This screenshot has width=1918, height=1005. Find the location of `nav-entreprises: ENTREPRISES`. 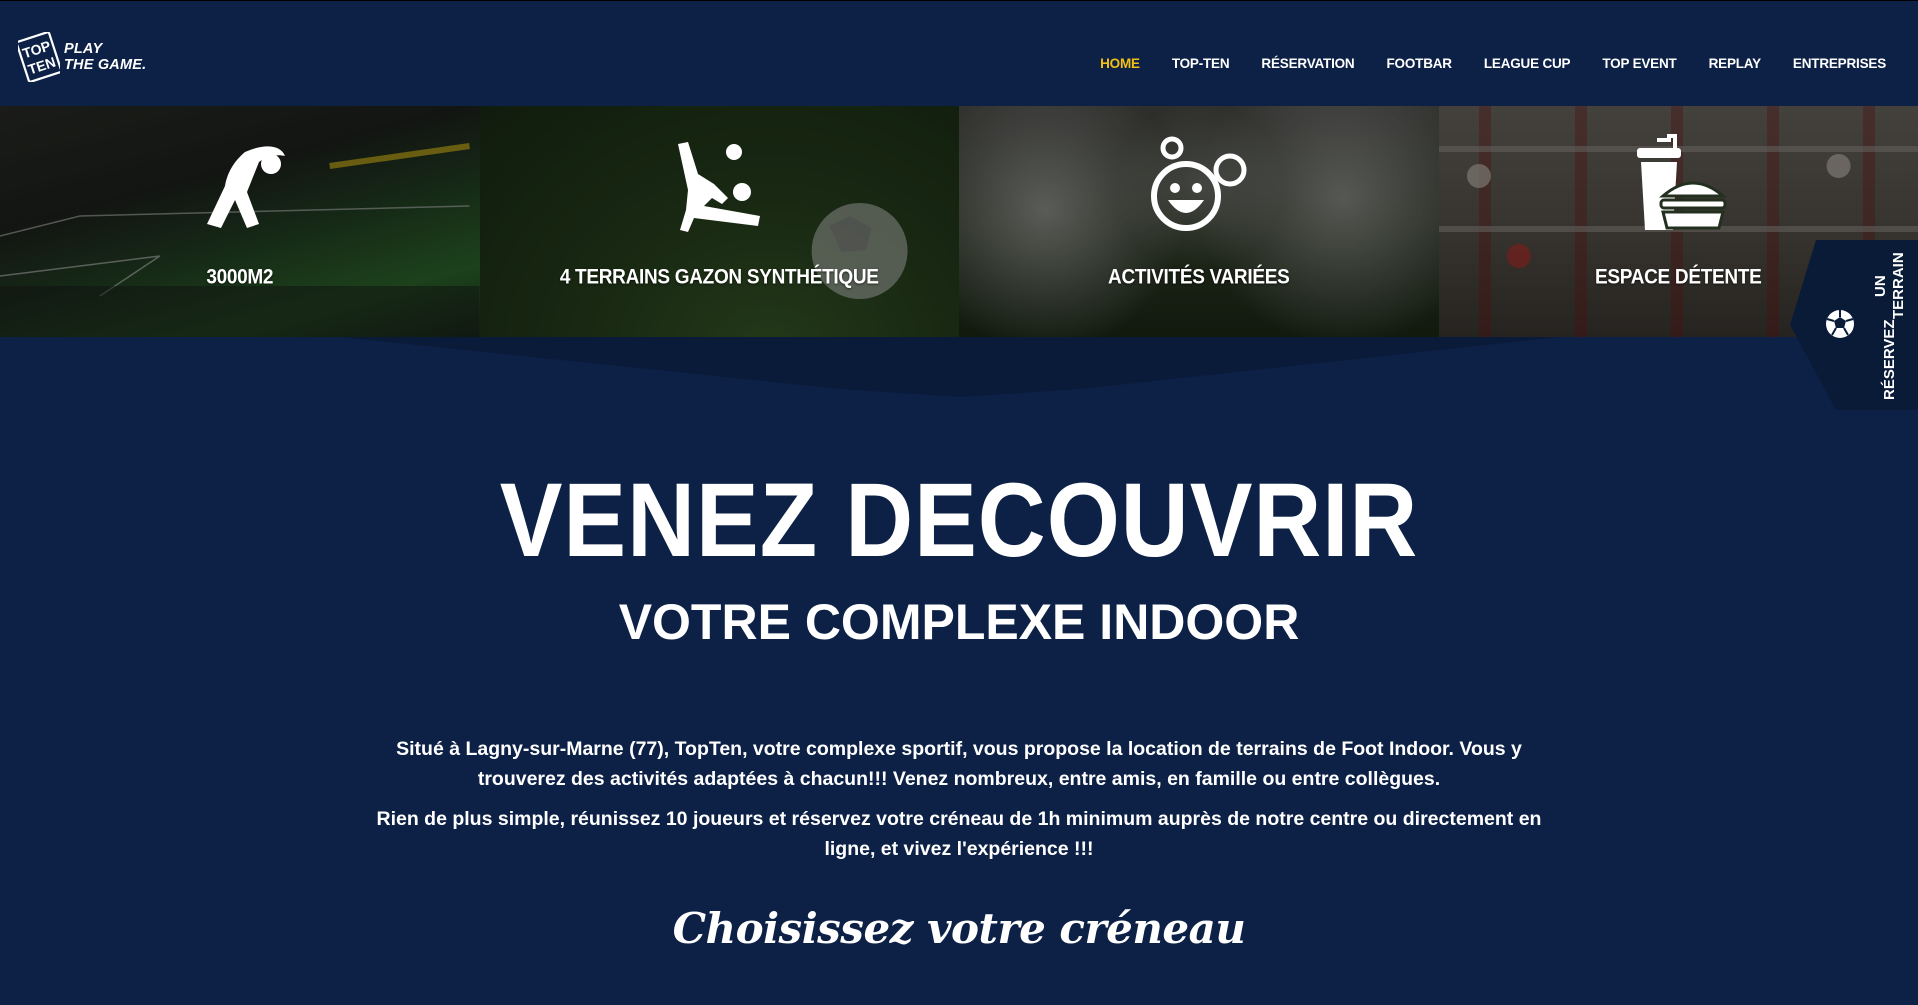

nav-entreprises: ENTREPRISES is located at coordinates (1839, 64).